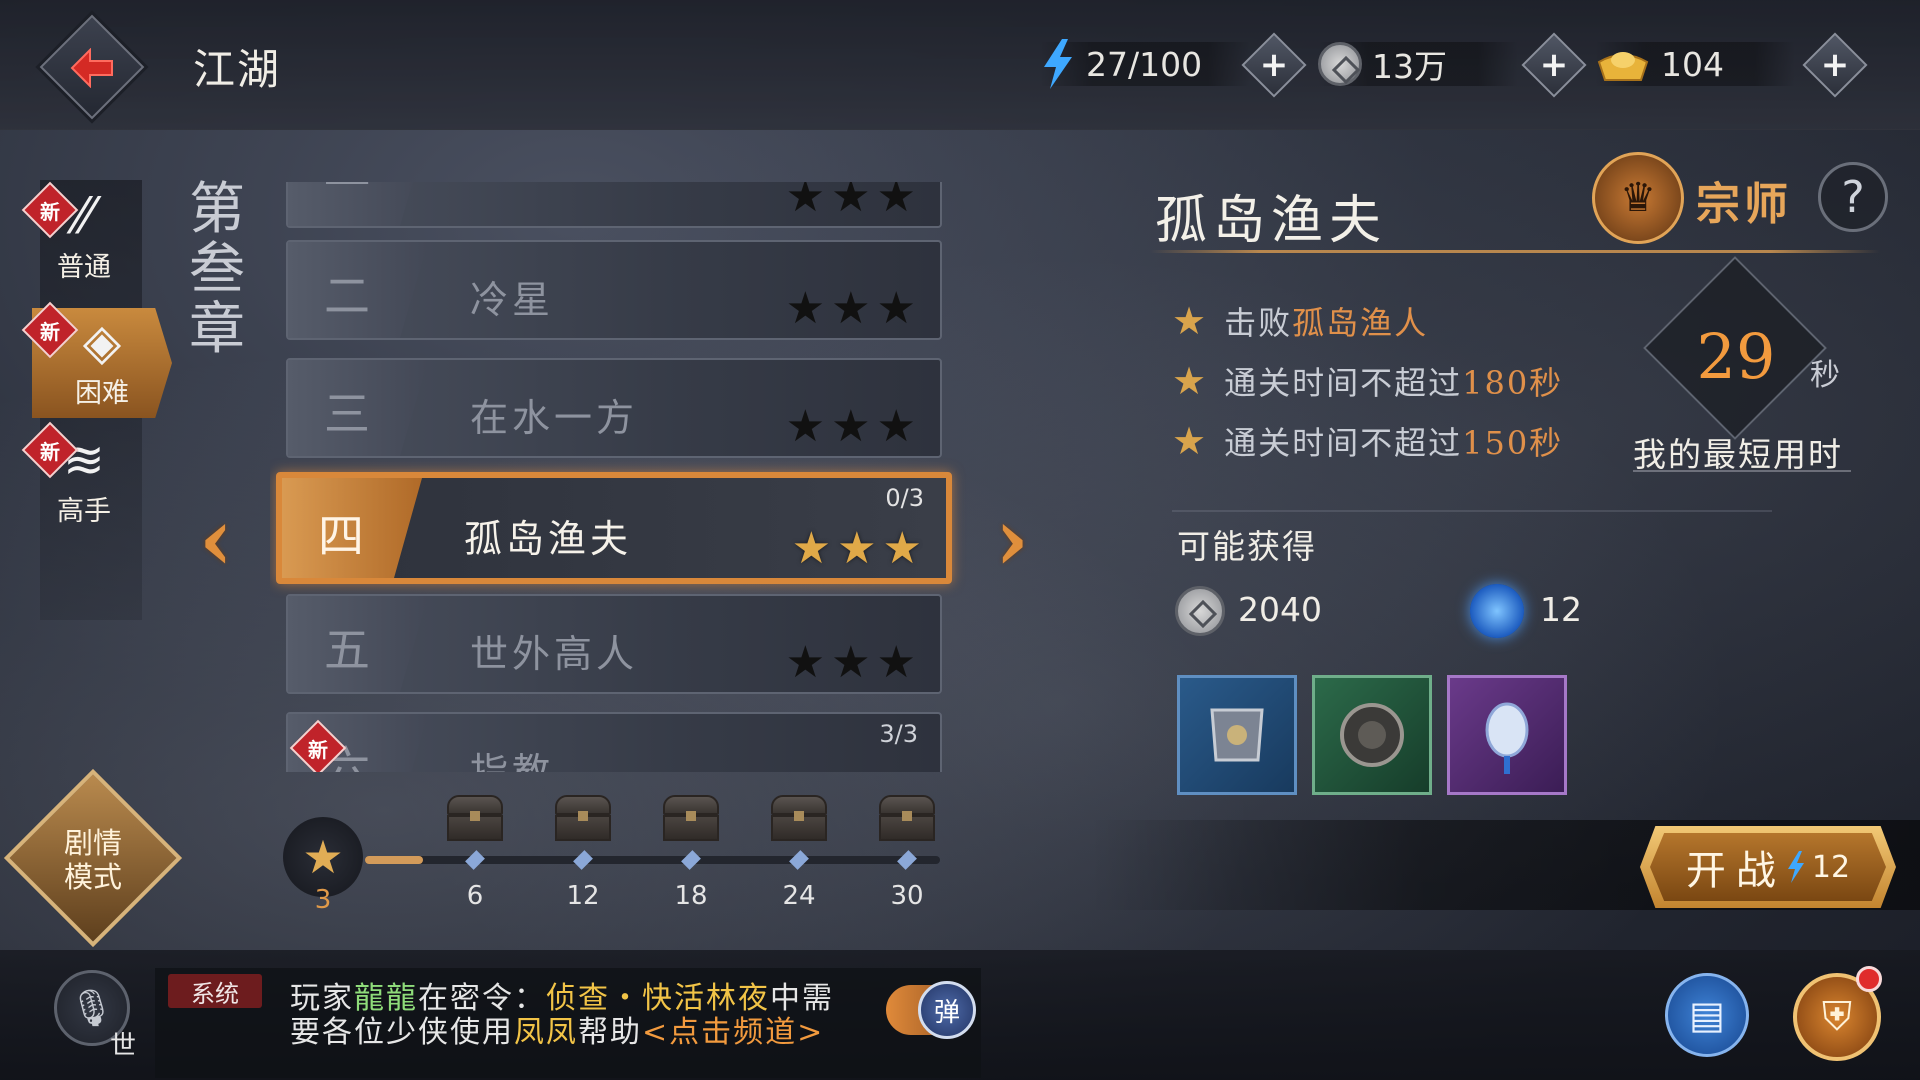 The image size is (1920, 1080). Describe the element at coordinates (92, 68) in the screenshot. I see `back-arrow-icon` at that location.